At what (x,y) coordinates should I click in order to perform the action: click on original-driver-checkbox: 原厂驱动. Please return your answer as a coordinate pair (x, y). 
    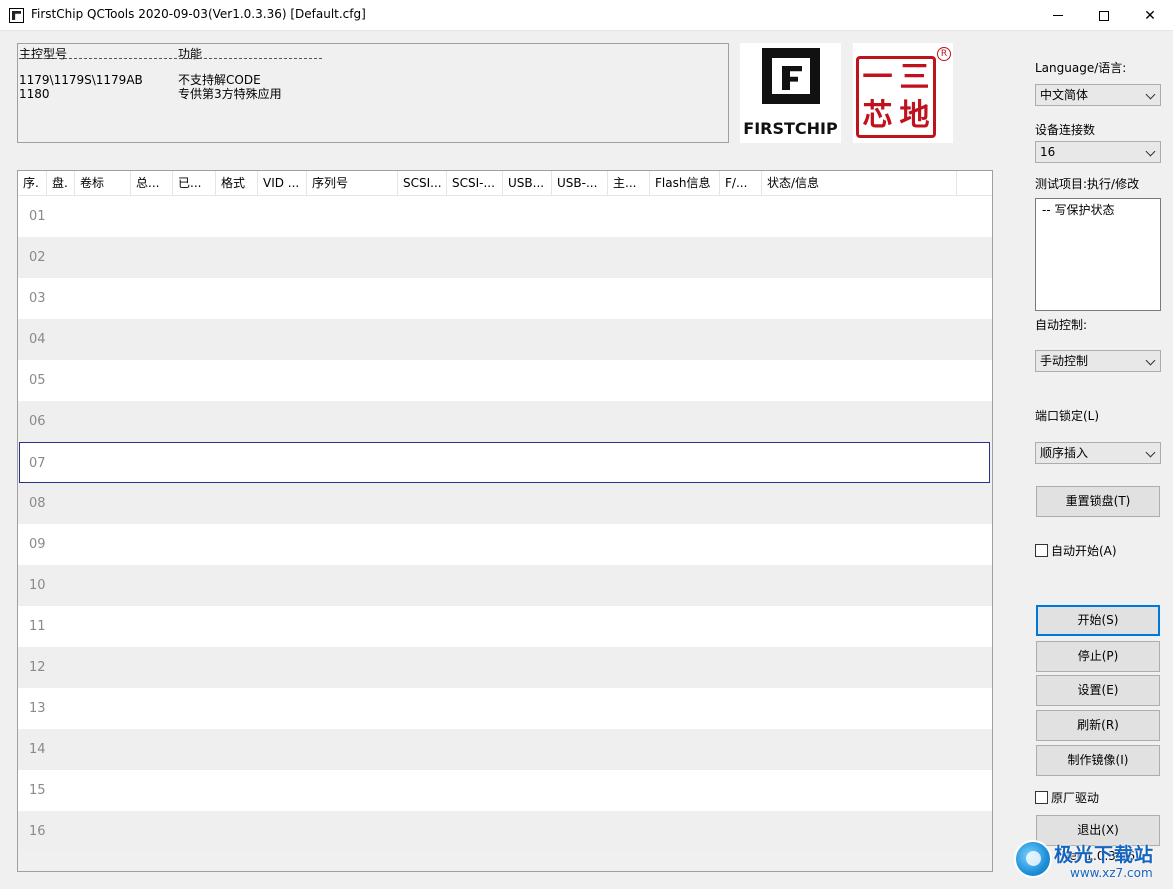
    Looking at the image, I should click on (1067, 797).